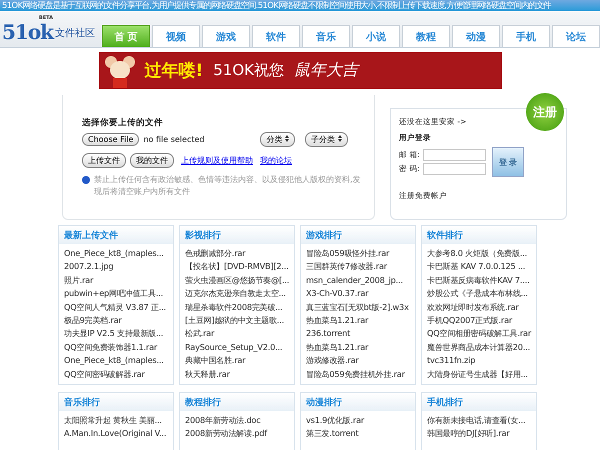  Describe the element at coordinates (118, 281) in the screenshot. I see `file-link: 照片.rar` at that location.